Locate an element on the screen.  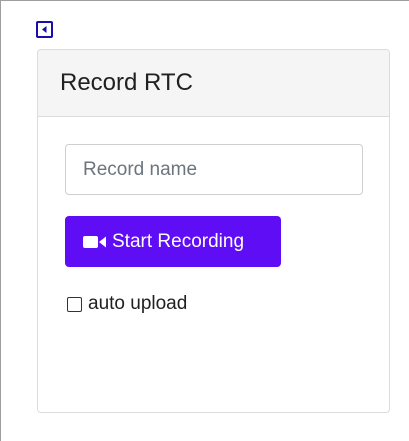
auto-upload-label: auto upload is located at coordinates (138, 303).